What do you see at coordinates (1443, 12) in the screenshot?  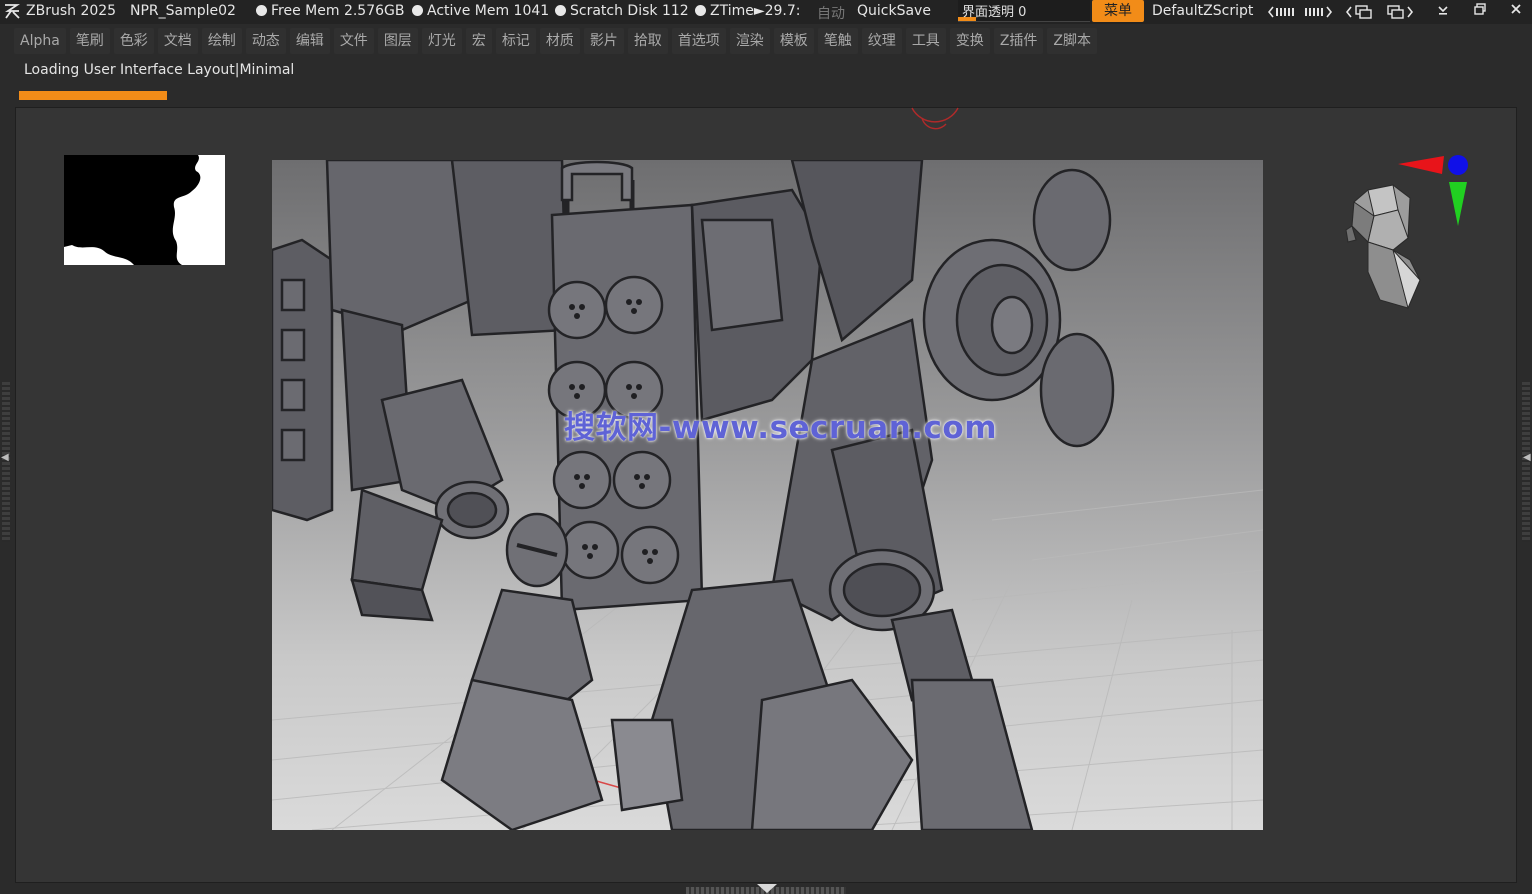 I see `minimize-icon` at bounding box center [1443, 12].